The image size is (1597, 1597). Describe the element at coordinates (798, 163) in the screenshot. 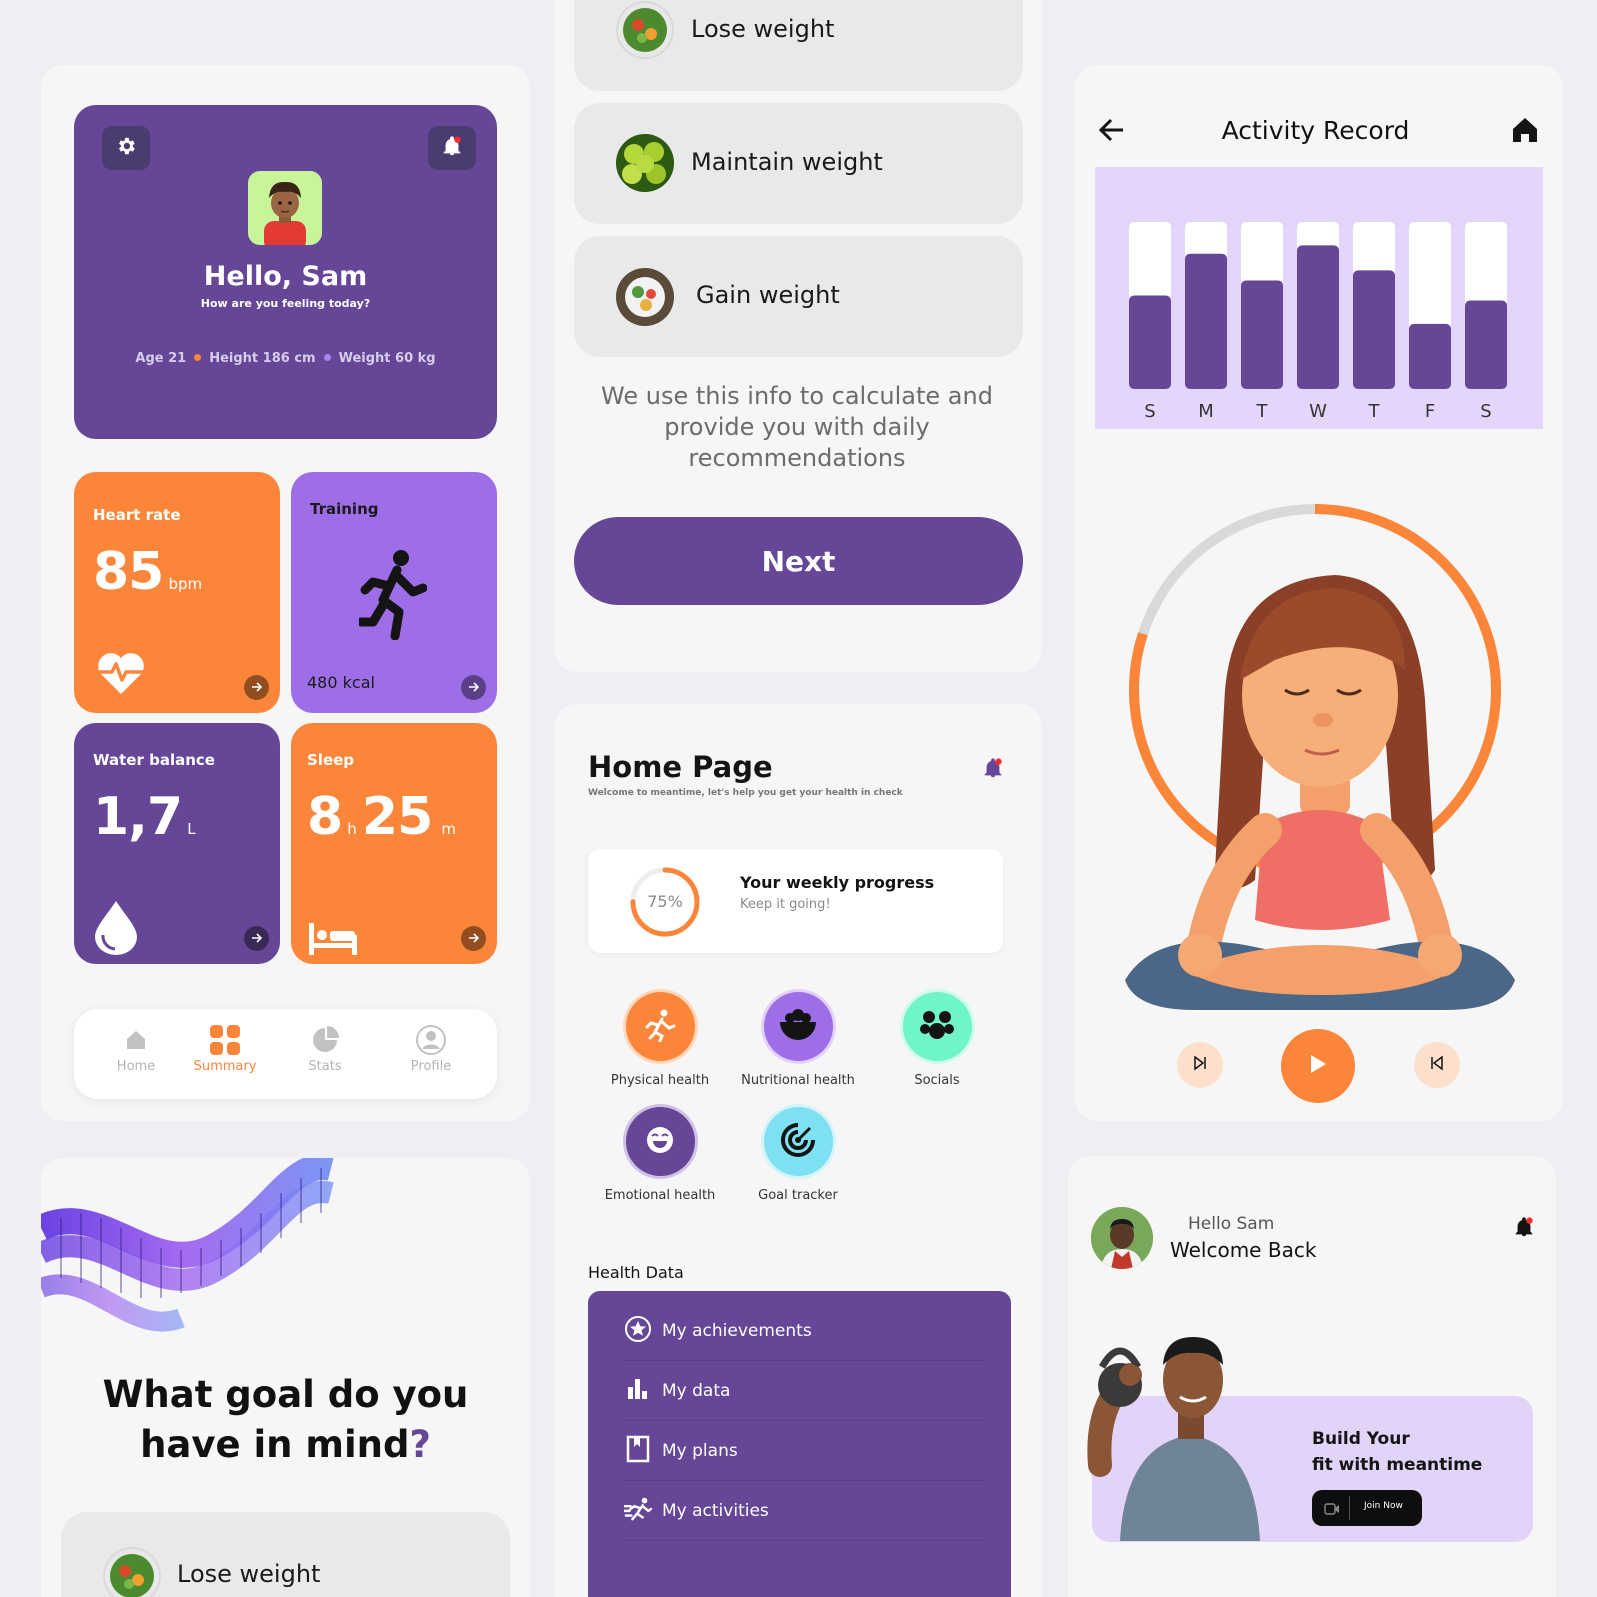

I see `goal-option-maintain-weight: Maintain weight` at that location.